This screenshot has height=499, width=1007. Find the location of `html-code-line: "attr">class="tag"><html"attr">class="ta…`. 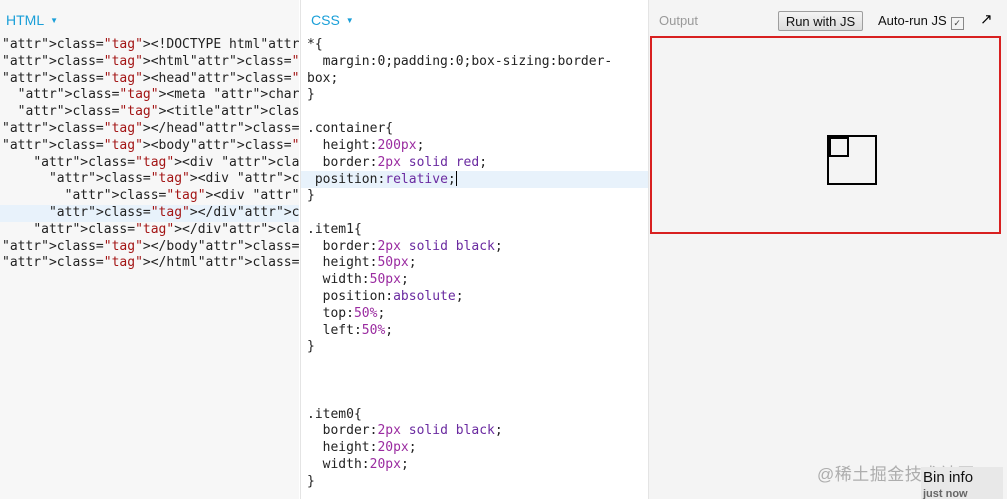

html-code-line: "attr">class="tag"><html"attr">class="ta… is located at coordinates (150, 61).